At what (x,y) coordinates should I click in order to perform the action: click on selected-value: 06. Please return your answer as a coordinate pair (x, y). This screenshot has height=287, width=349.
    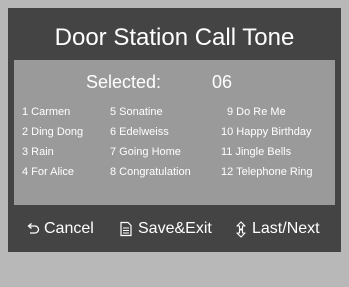
    Looking at the image, I should click on (222, 82).